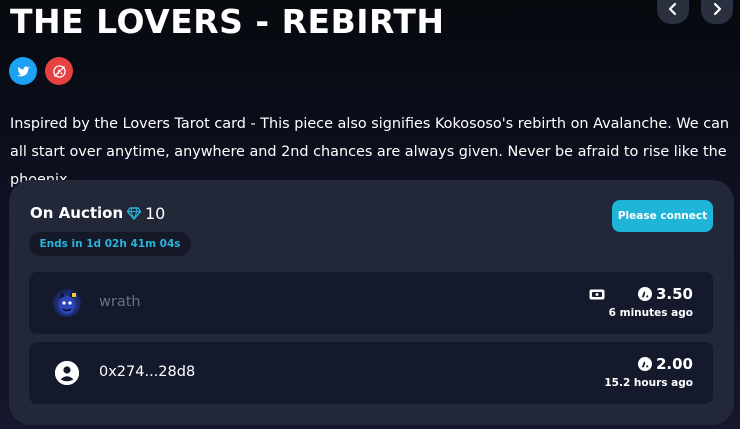 The image size is (740, 429). What do you see at coordinates (674, 294) in the screenshot?
I see `bid-amount: 3.50` at bounding box center [674, 294].